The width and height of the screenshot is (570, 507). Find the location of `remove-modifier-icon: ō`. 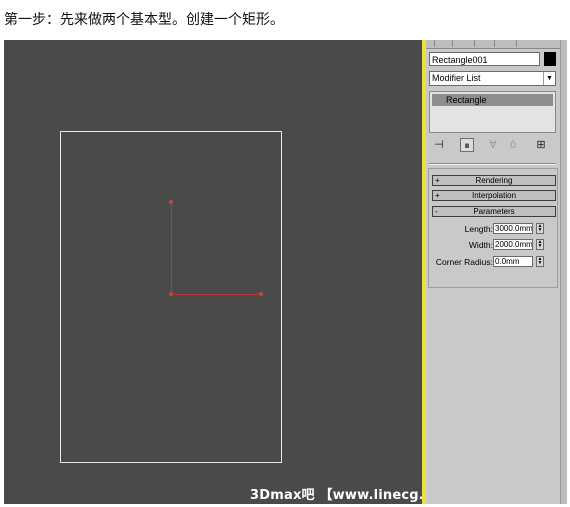

remove-modifier-icon: ō is located at coordinates (513, 145).